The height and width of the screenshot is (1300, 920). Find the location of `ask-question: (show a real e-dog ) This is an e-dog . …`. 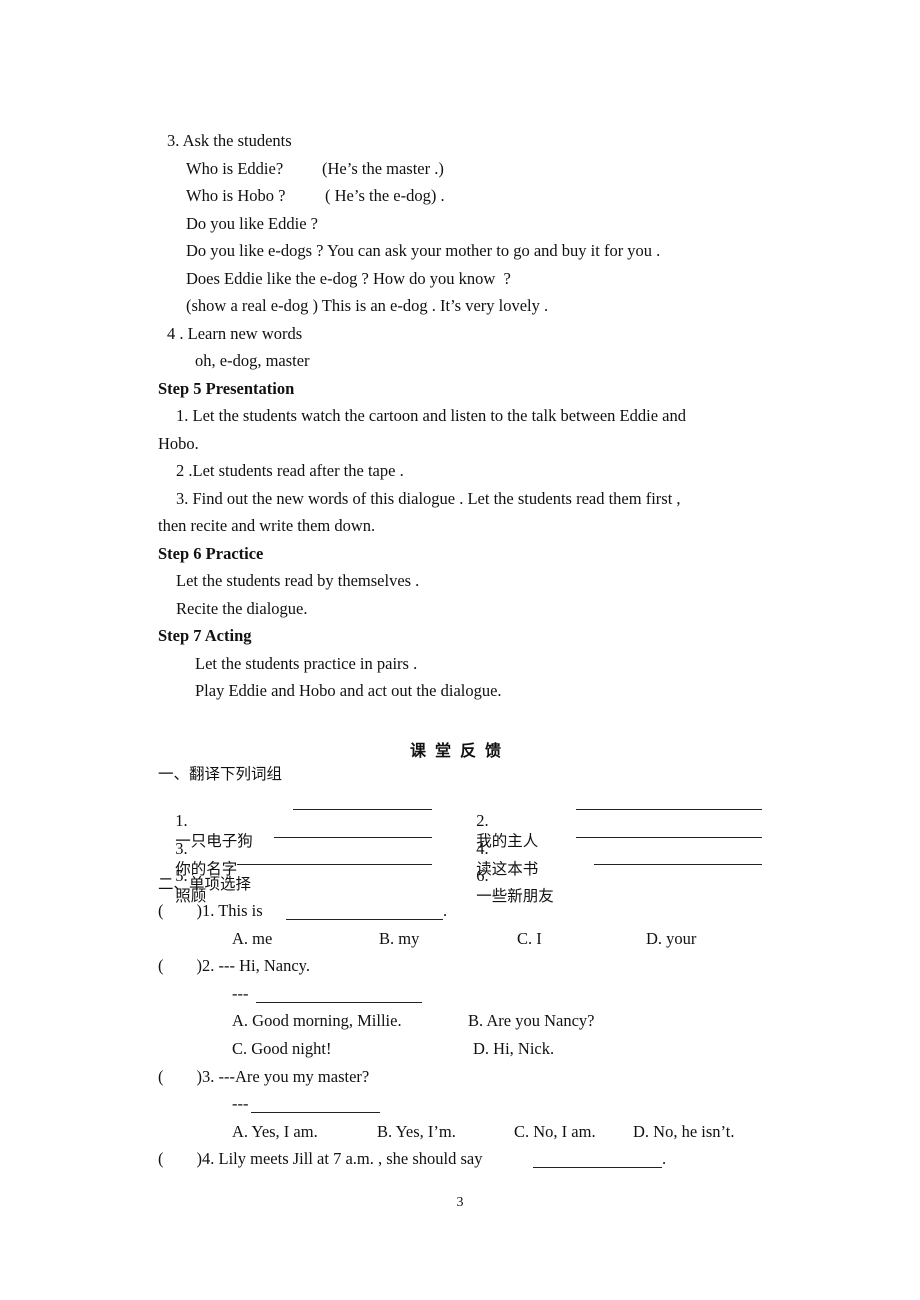

ask-question: (show a real e-dog ) This is an e-dog . … is located at coordinates (367, 305).